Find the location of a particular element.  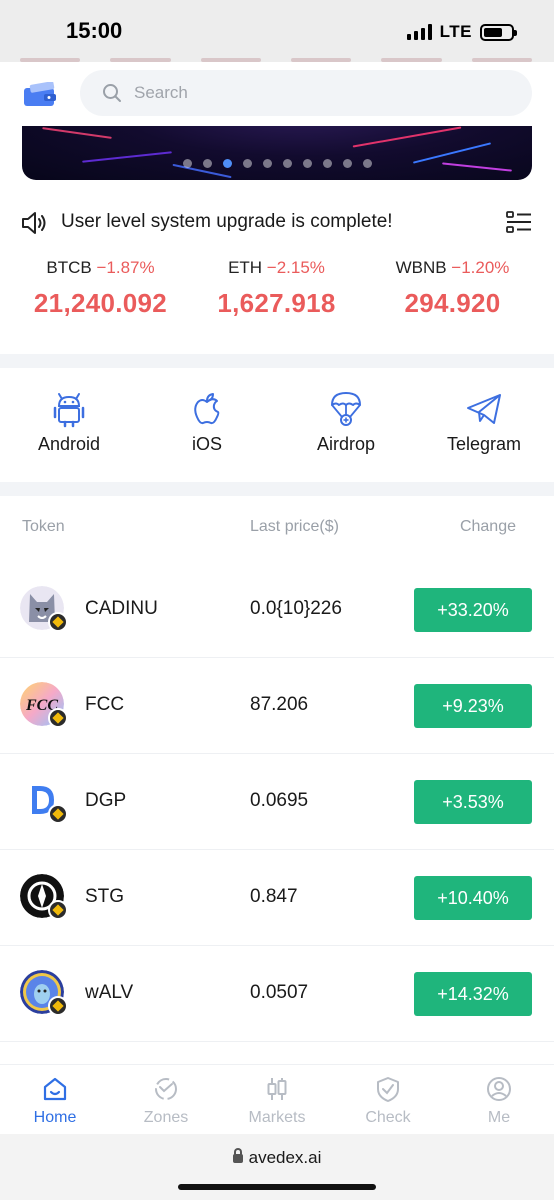

nav-me-label: Me is located at coordinates (499, 1117).